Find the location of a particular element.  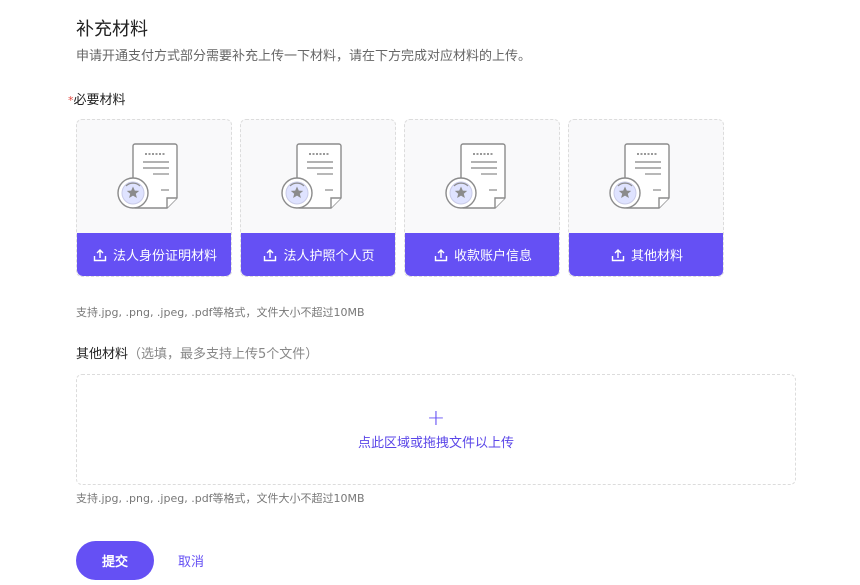

page-title: 补充材料 is located at coordinates (112, 29).